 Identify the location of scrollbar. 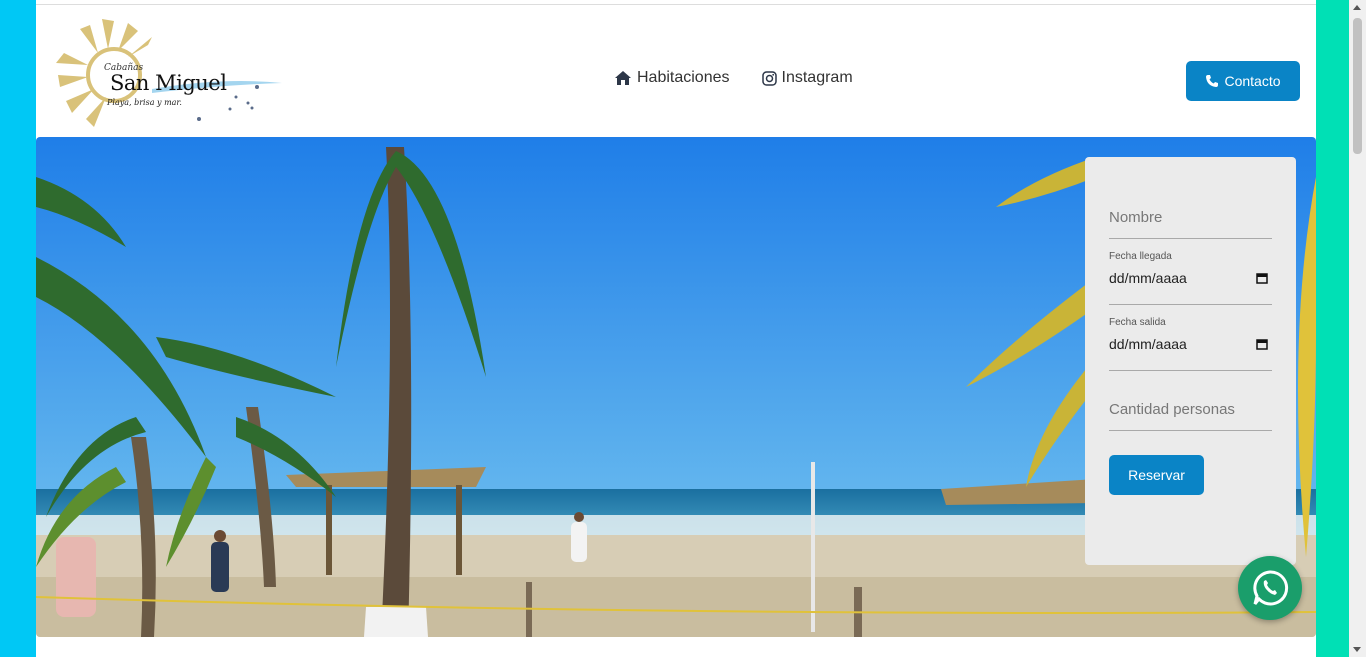
(1357, 328).